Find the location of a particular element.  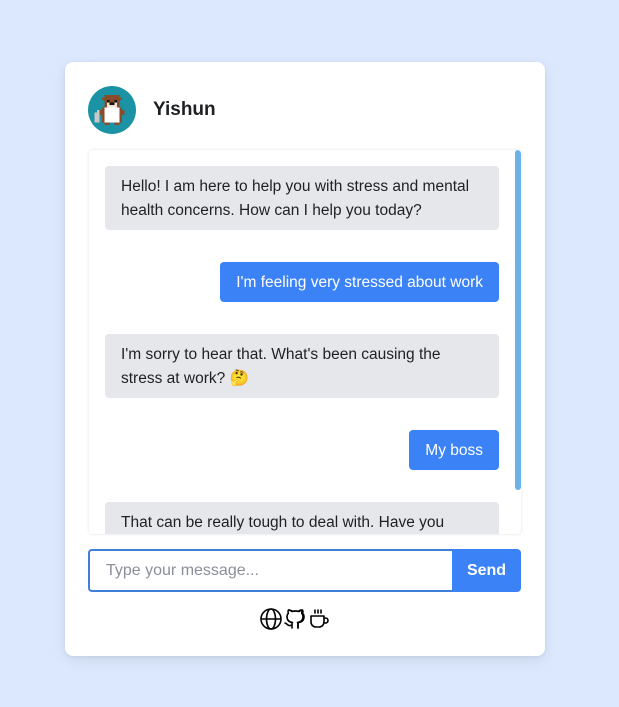

user-message: I'm feeling very stressed about work is located at coordinates (359, 282).